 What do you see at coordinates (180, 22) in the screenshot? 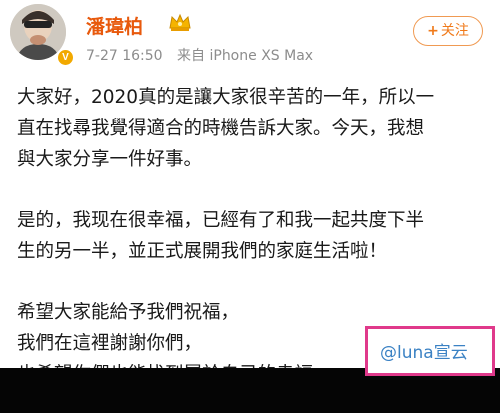
I see `crown-icon` at bounding box center [180, 22].